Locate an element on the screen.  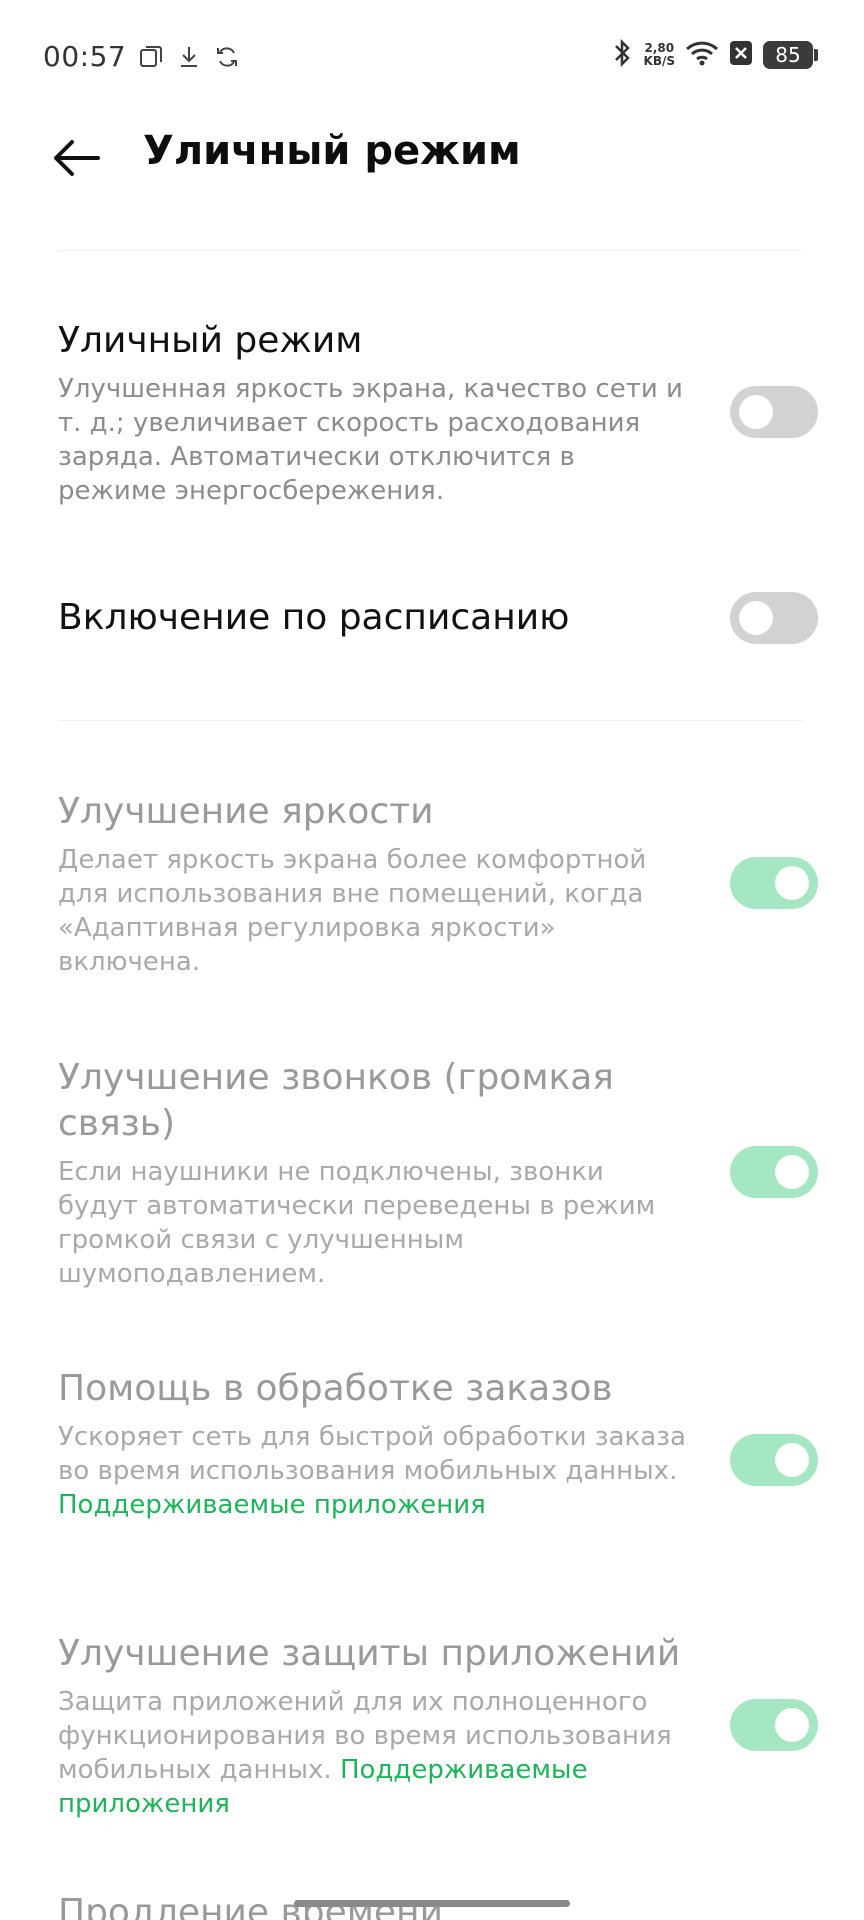
page-title: Уличный режим is located at coordinates (332, 151).